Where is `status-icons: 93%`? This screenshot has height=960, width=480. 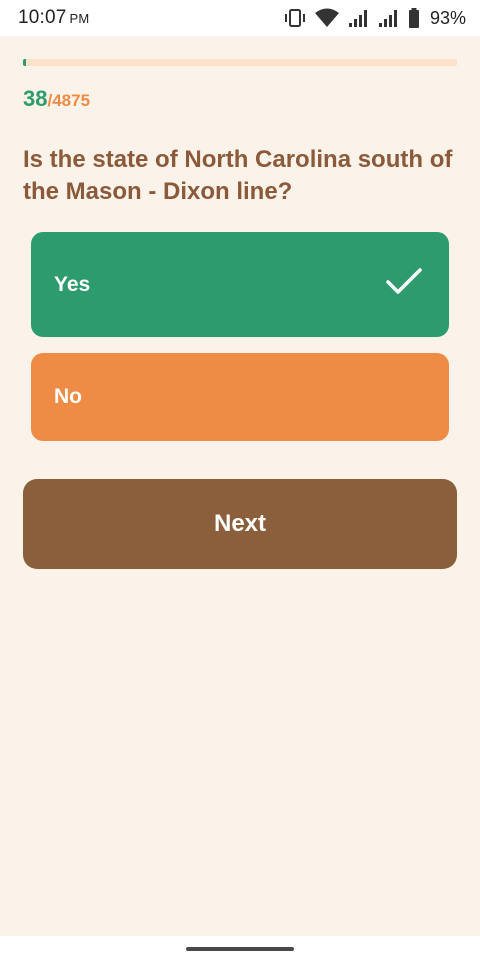 status-icons: 93% is located at coordinates (375, 18).